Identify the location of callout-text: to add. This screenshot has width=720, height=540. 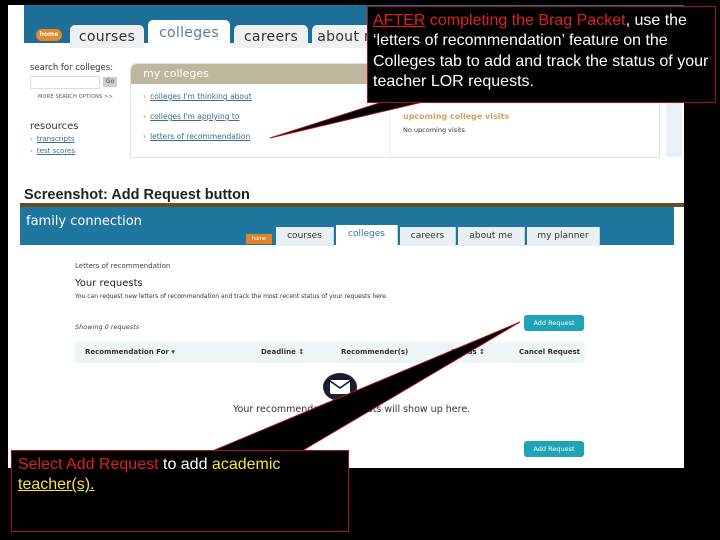
(185, 464).